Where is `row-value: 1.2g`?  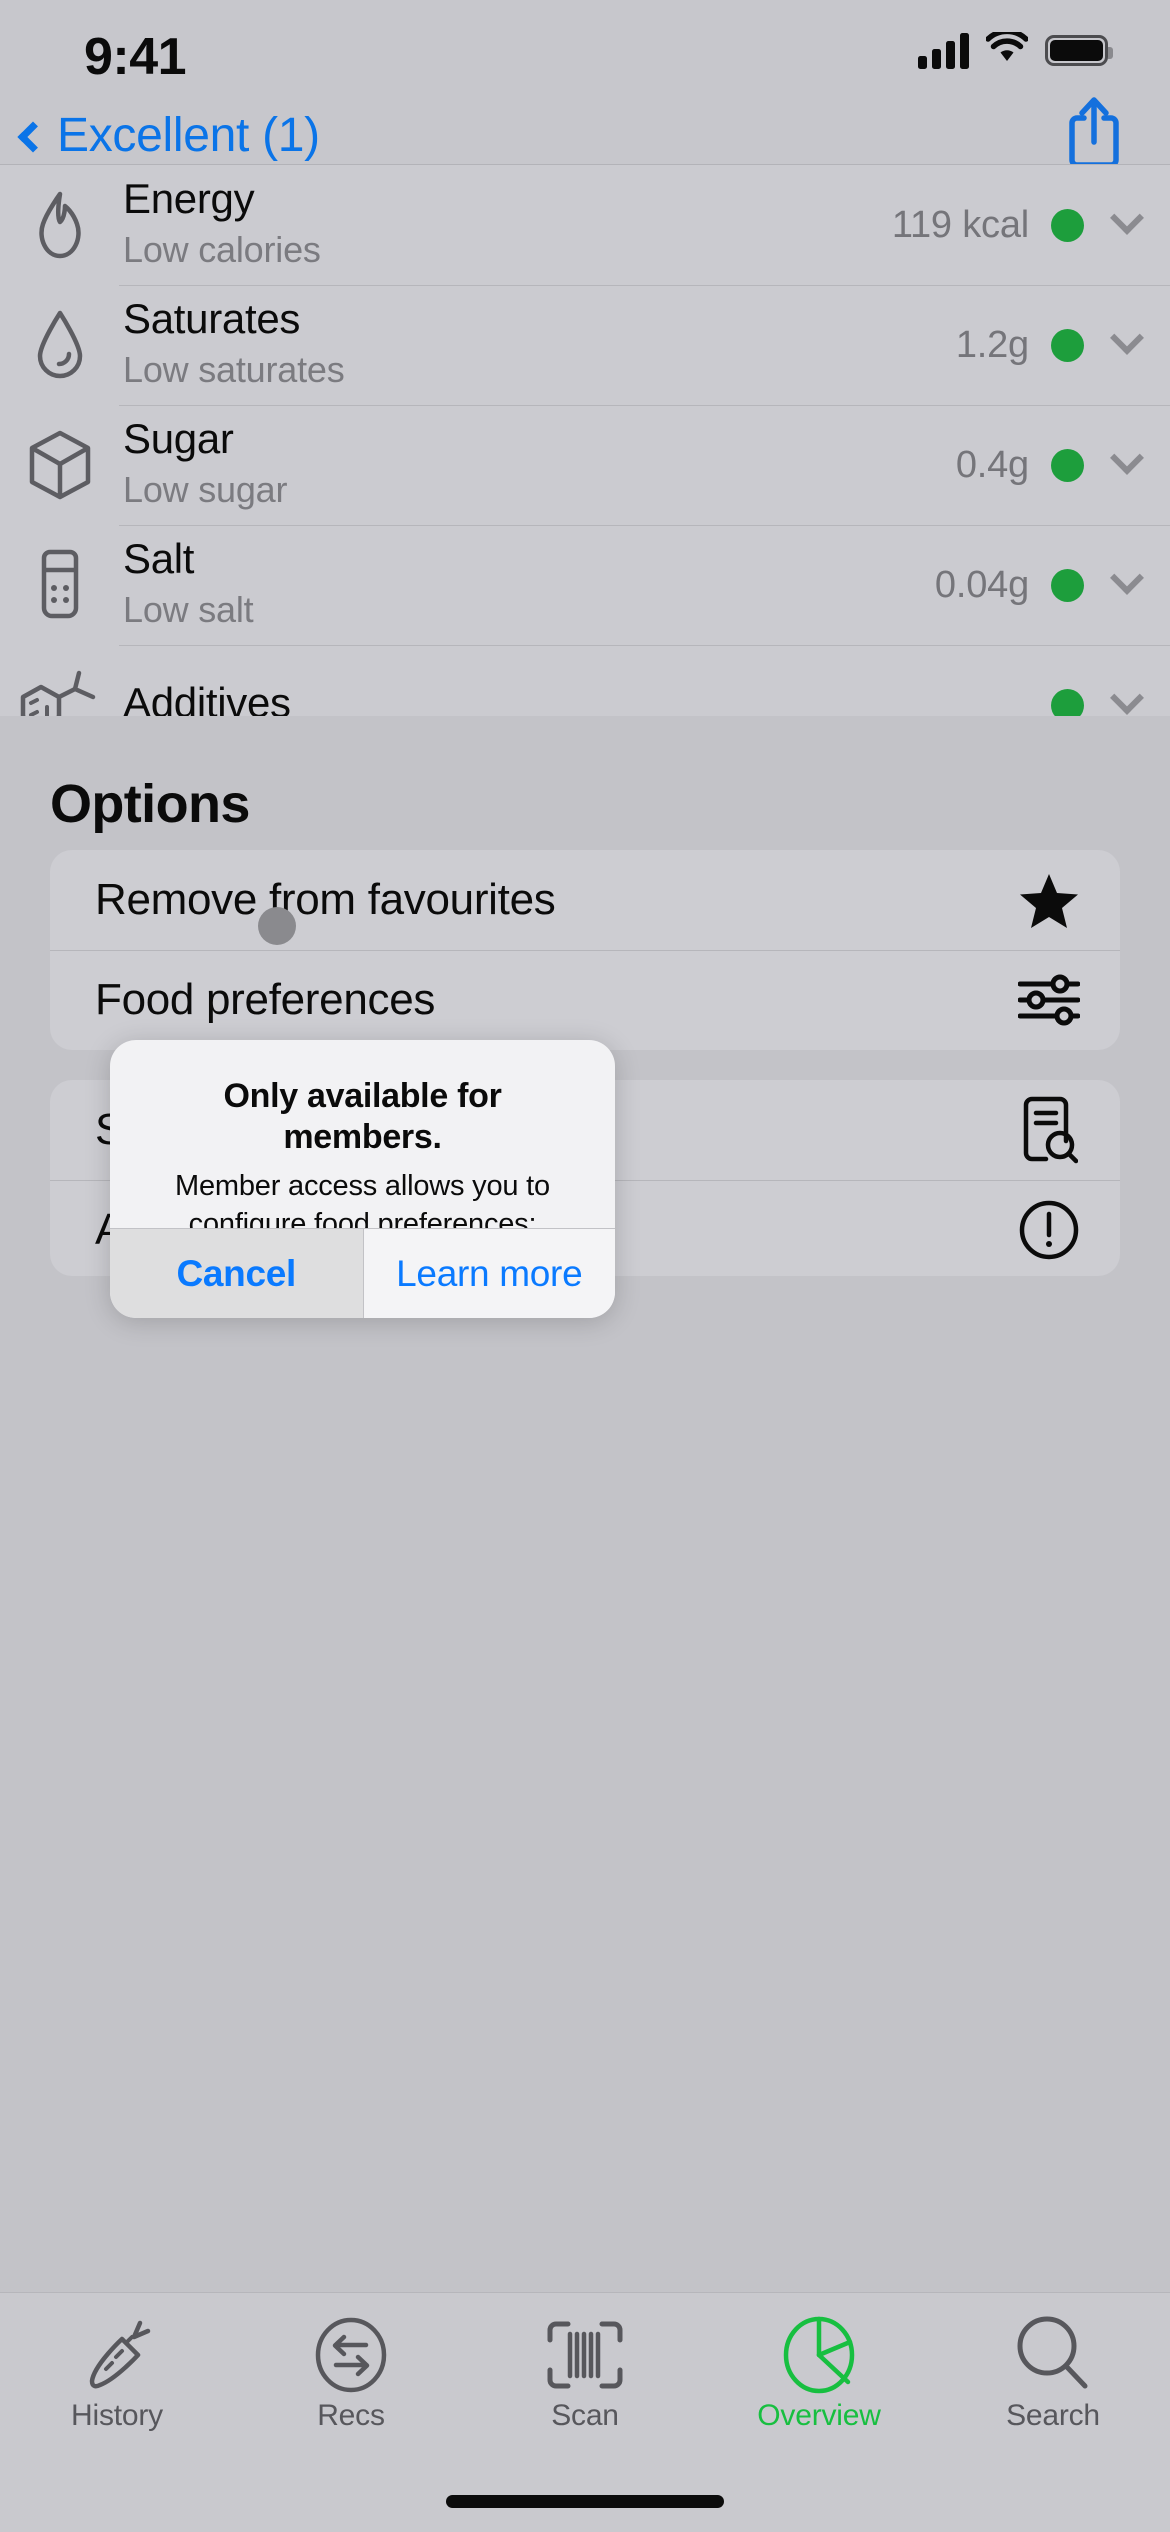 row-value: 1.2g is located at coordinates (992, 344).